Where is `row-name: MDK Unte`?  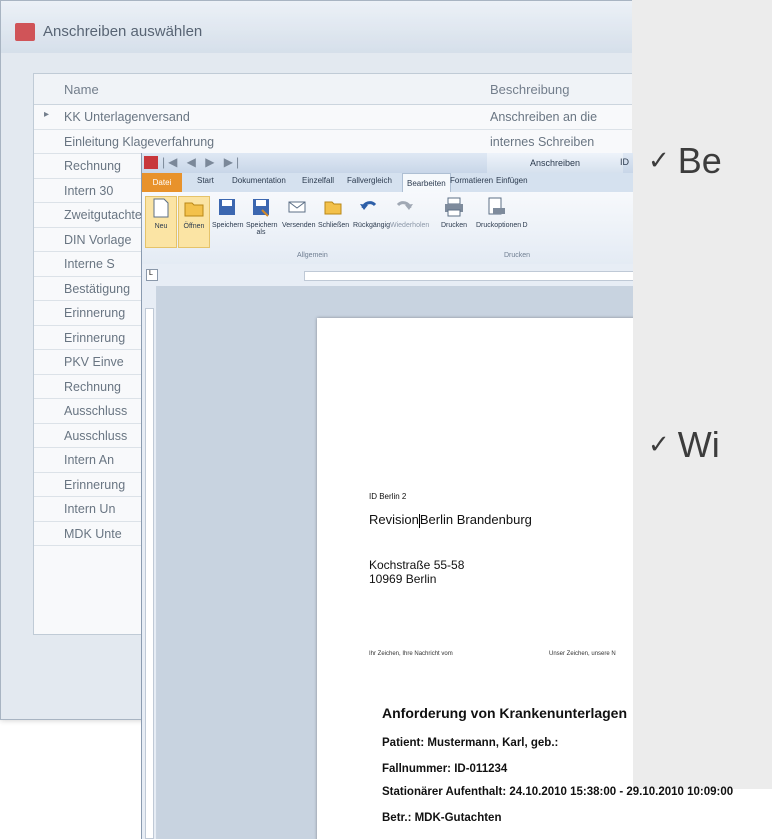
row-name: MDK Unte is located at coordinates (93, 533).